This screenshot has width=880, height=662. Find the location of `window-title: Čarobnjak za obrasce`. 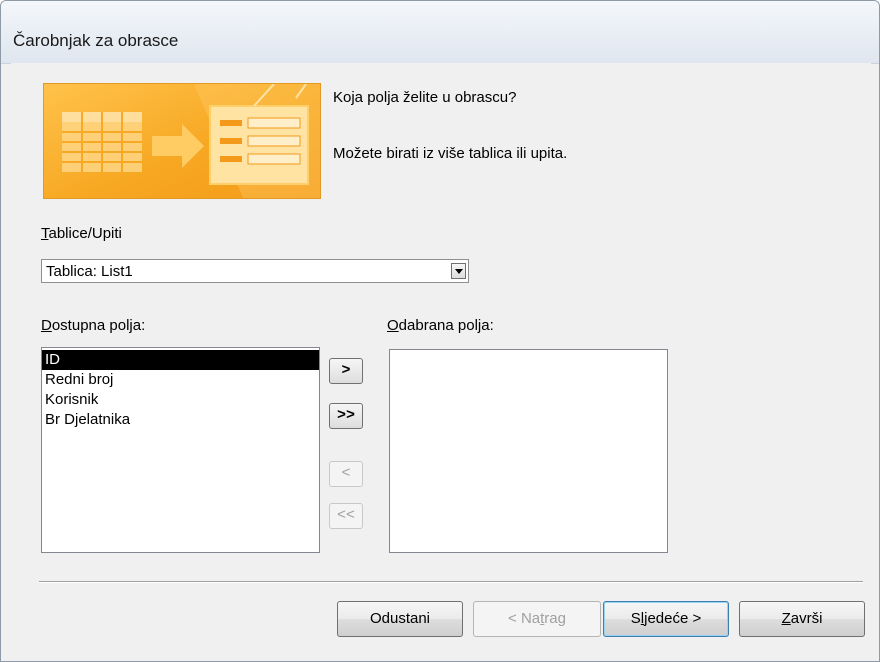

window-title: Čarobnjak za obrasce is located at coordinates (96, 40).